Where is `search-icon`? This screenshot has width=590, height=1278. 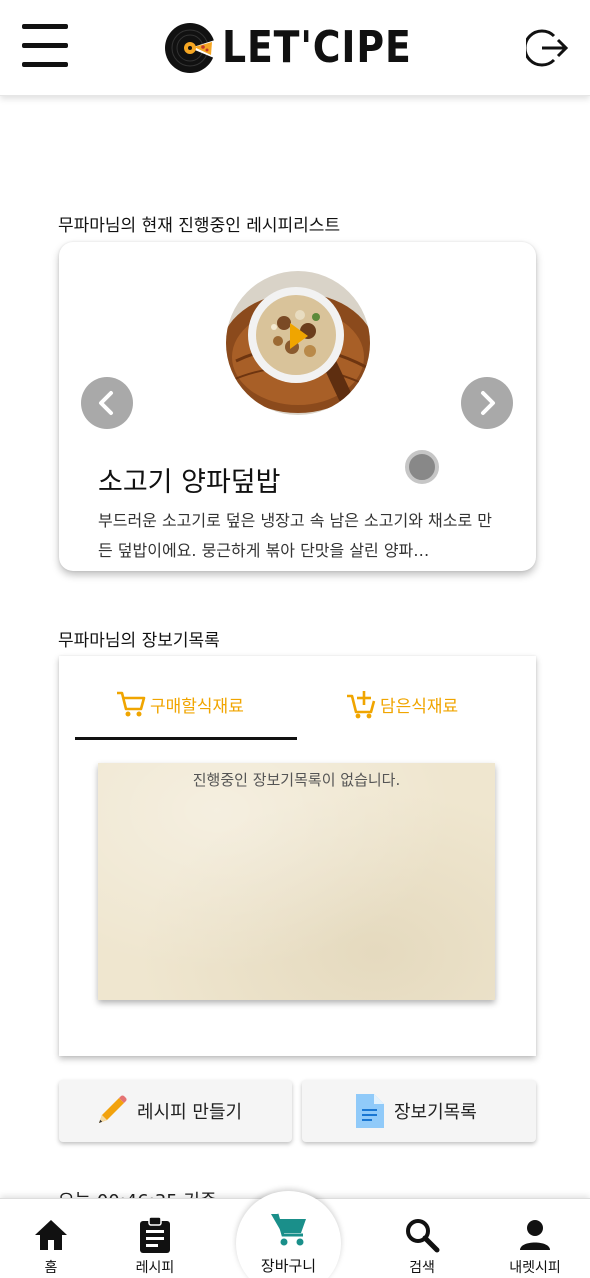
search-icon is located at coordinates (423, 1236).